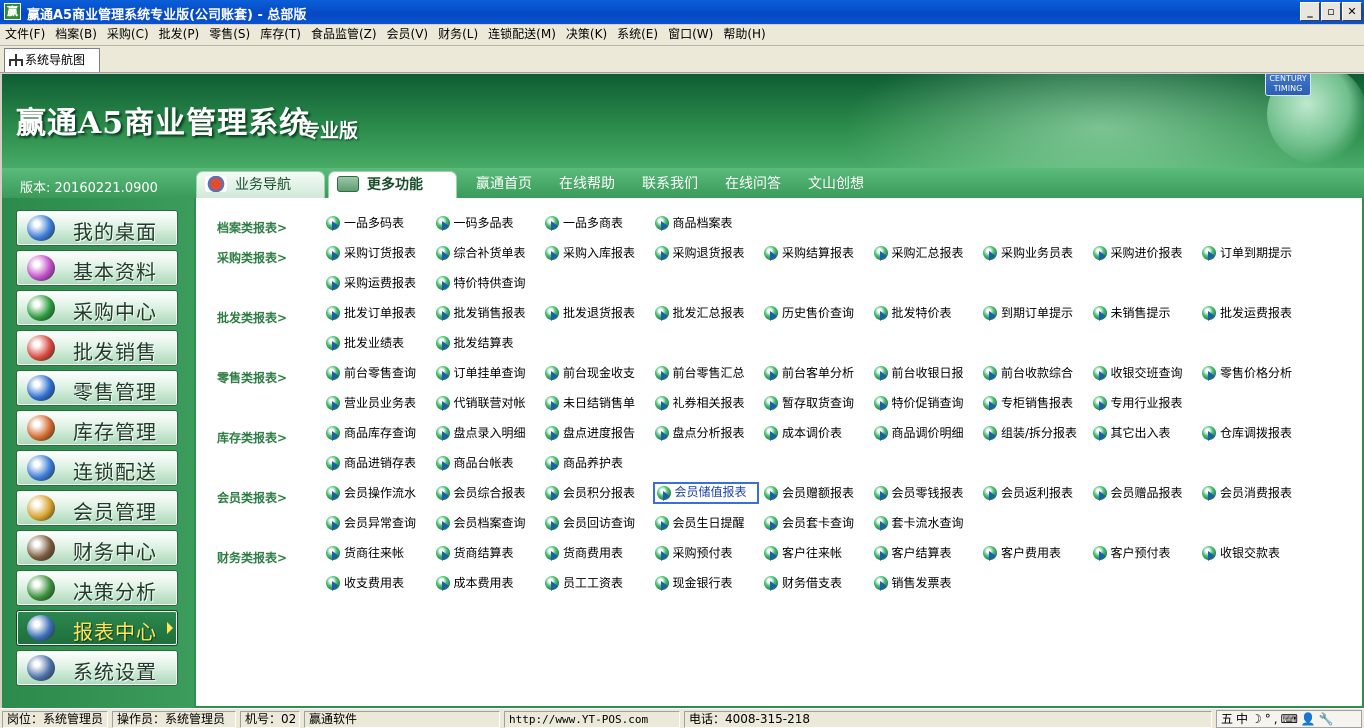 The width and height of the screenshot is (1364, 728). What do you see at coordinates (925, 584) in the screenshot?
I see `report-link: 销售发票表` at bounding box center [925, 584].